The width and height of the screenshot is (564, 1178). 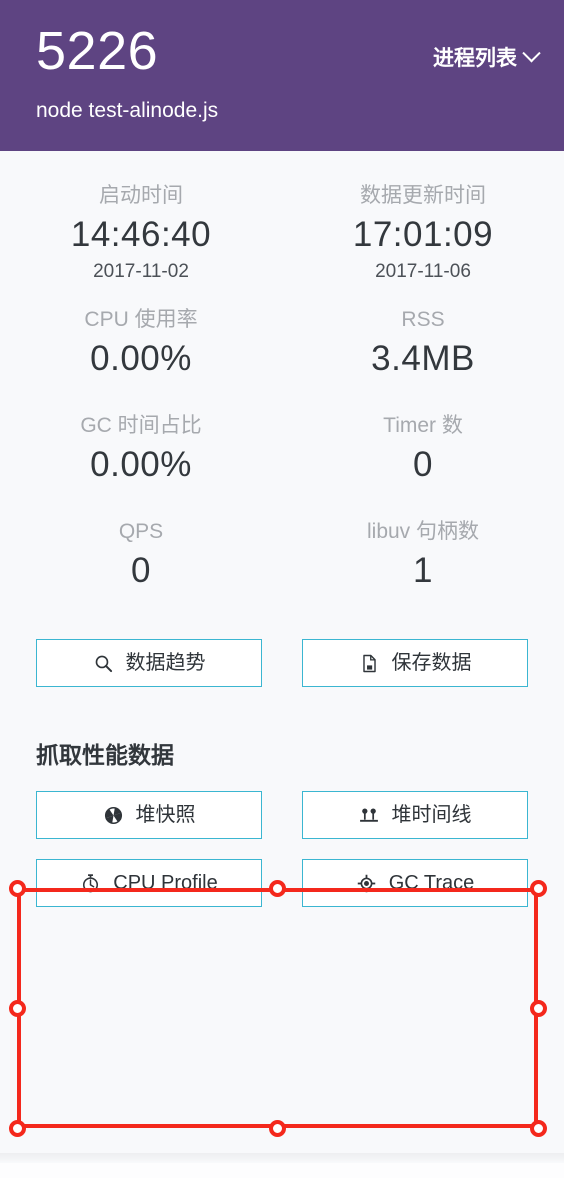 I want to click on process-list-label: 进程列表, so click(x=475, y=58).